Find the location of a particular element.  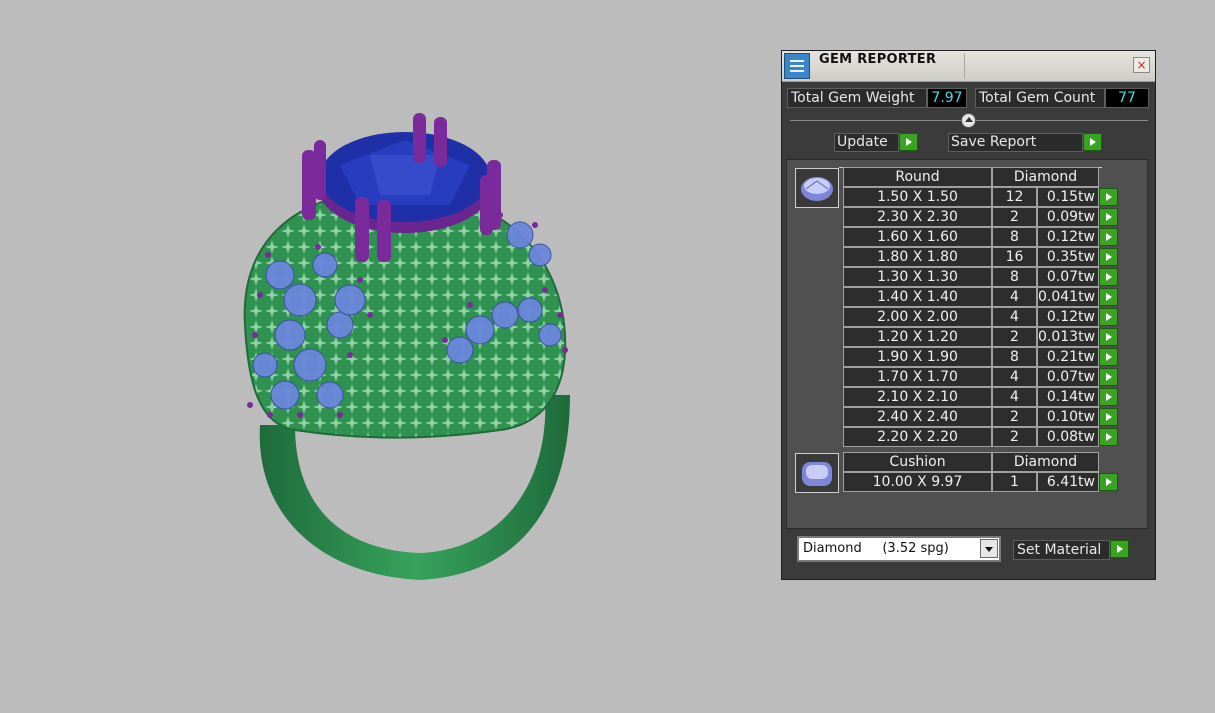

set-material-button: Set Material is located at coordinates (1061, 550).